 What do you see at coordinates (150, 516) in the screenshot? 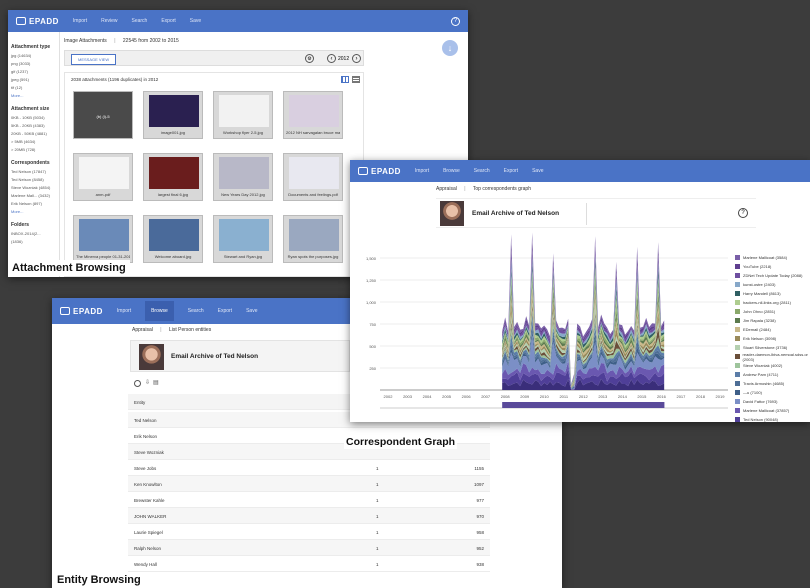
I see `entity-name: JOHN WALKER` at bounding box center [150, 516].